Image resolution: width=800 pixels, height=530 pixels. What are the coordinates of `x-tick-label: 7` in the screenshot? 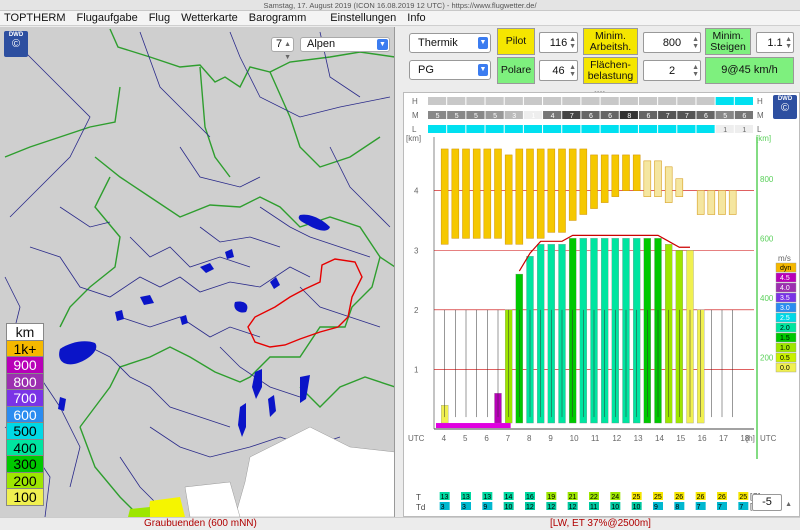 It's located at (508, 438).